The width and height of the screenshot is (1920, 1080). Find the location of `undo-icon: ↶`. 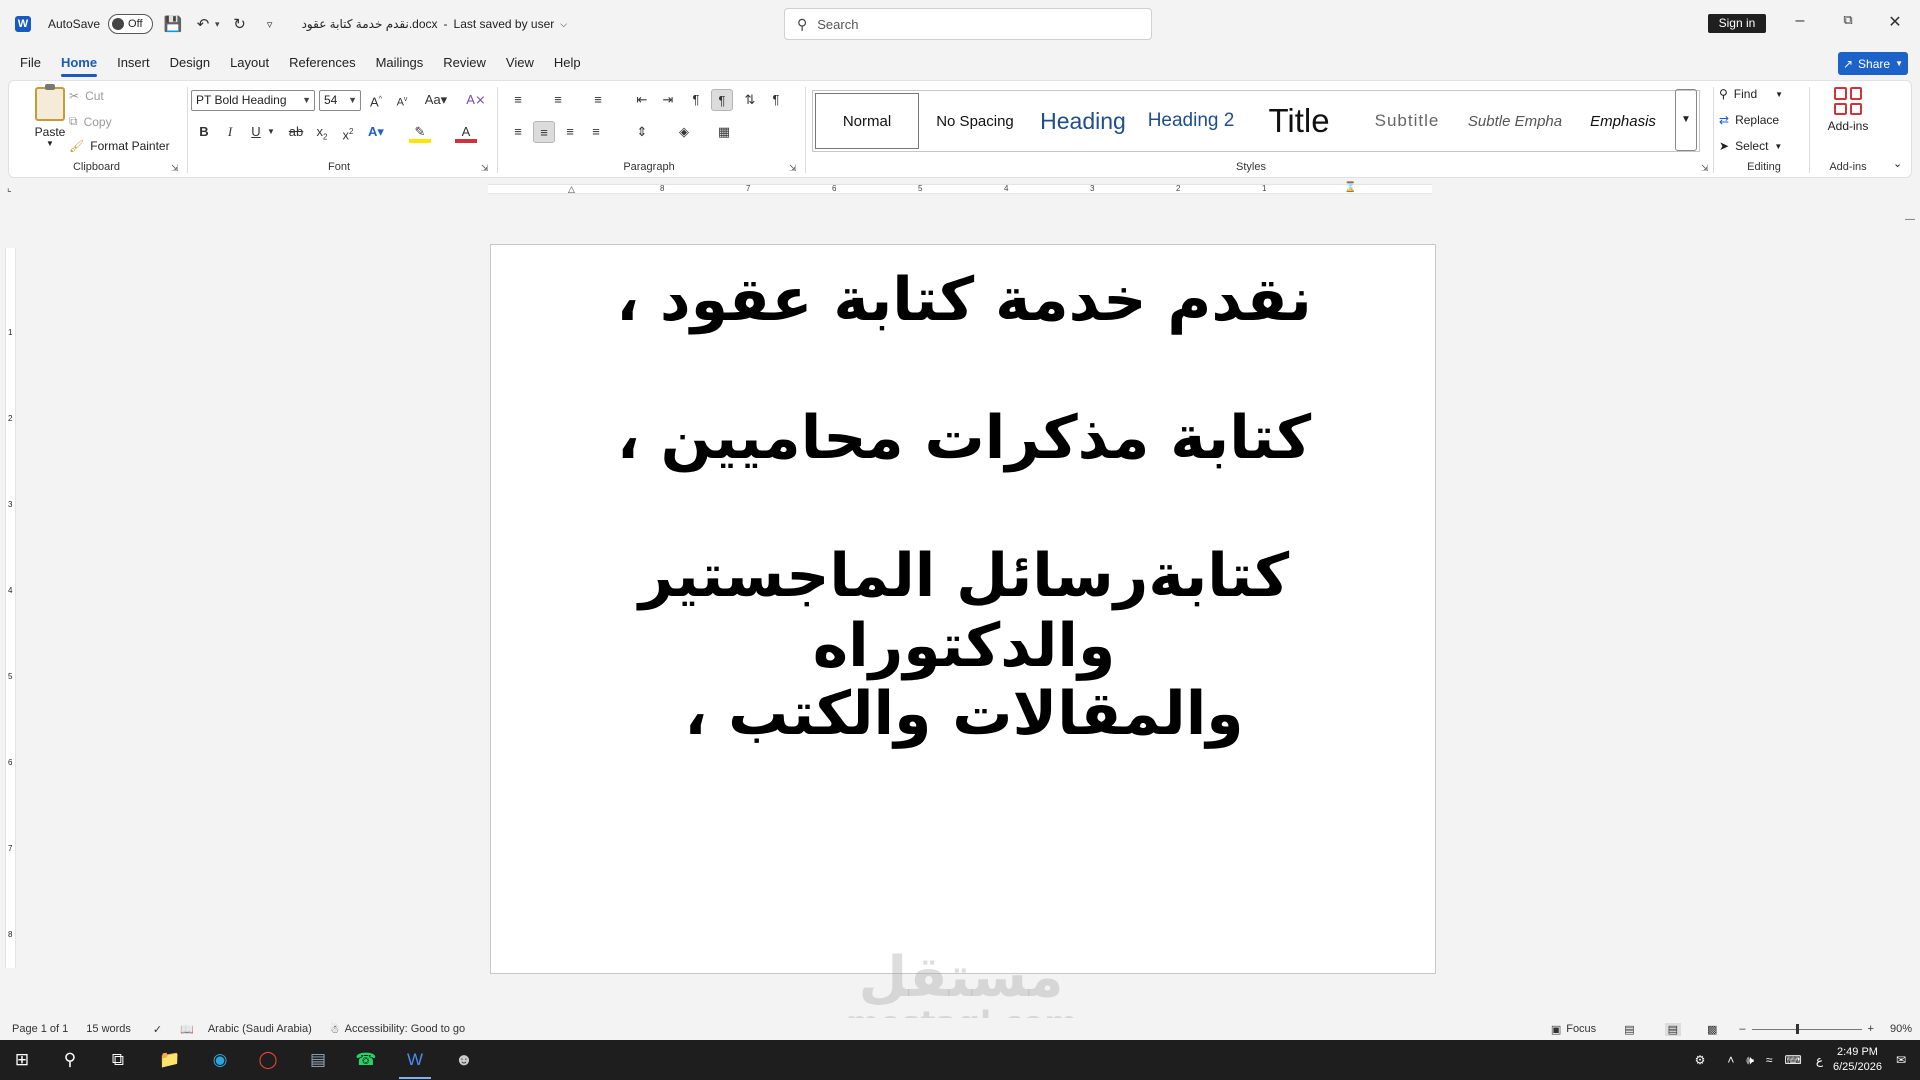

undo-icon: ↶ is located at coordinates (203, 24).